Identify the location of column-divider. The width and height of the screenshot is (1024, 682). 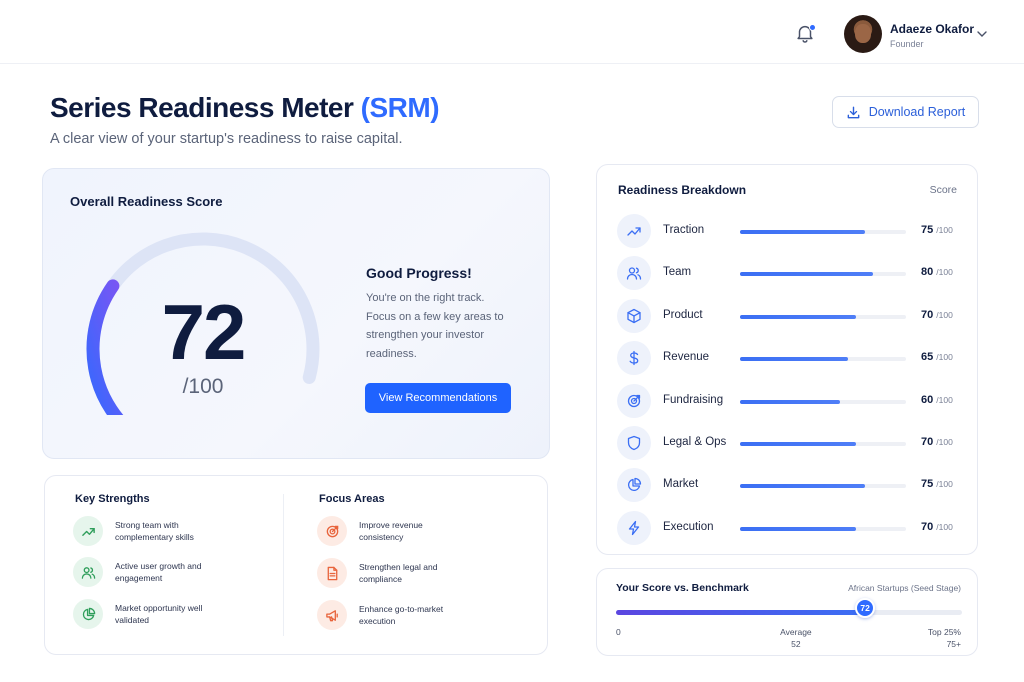
(283, 565).